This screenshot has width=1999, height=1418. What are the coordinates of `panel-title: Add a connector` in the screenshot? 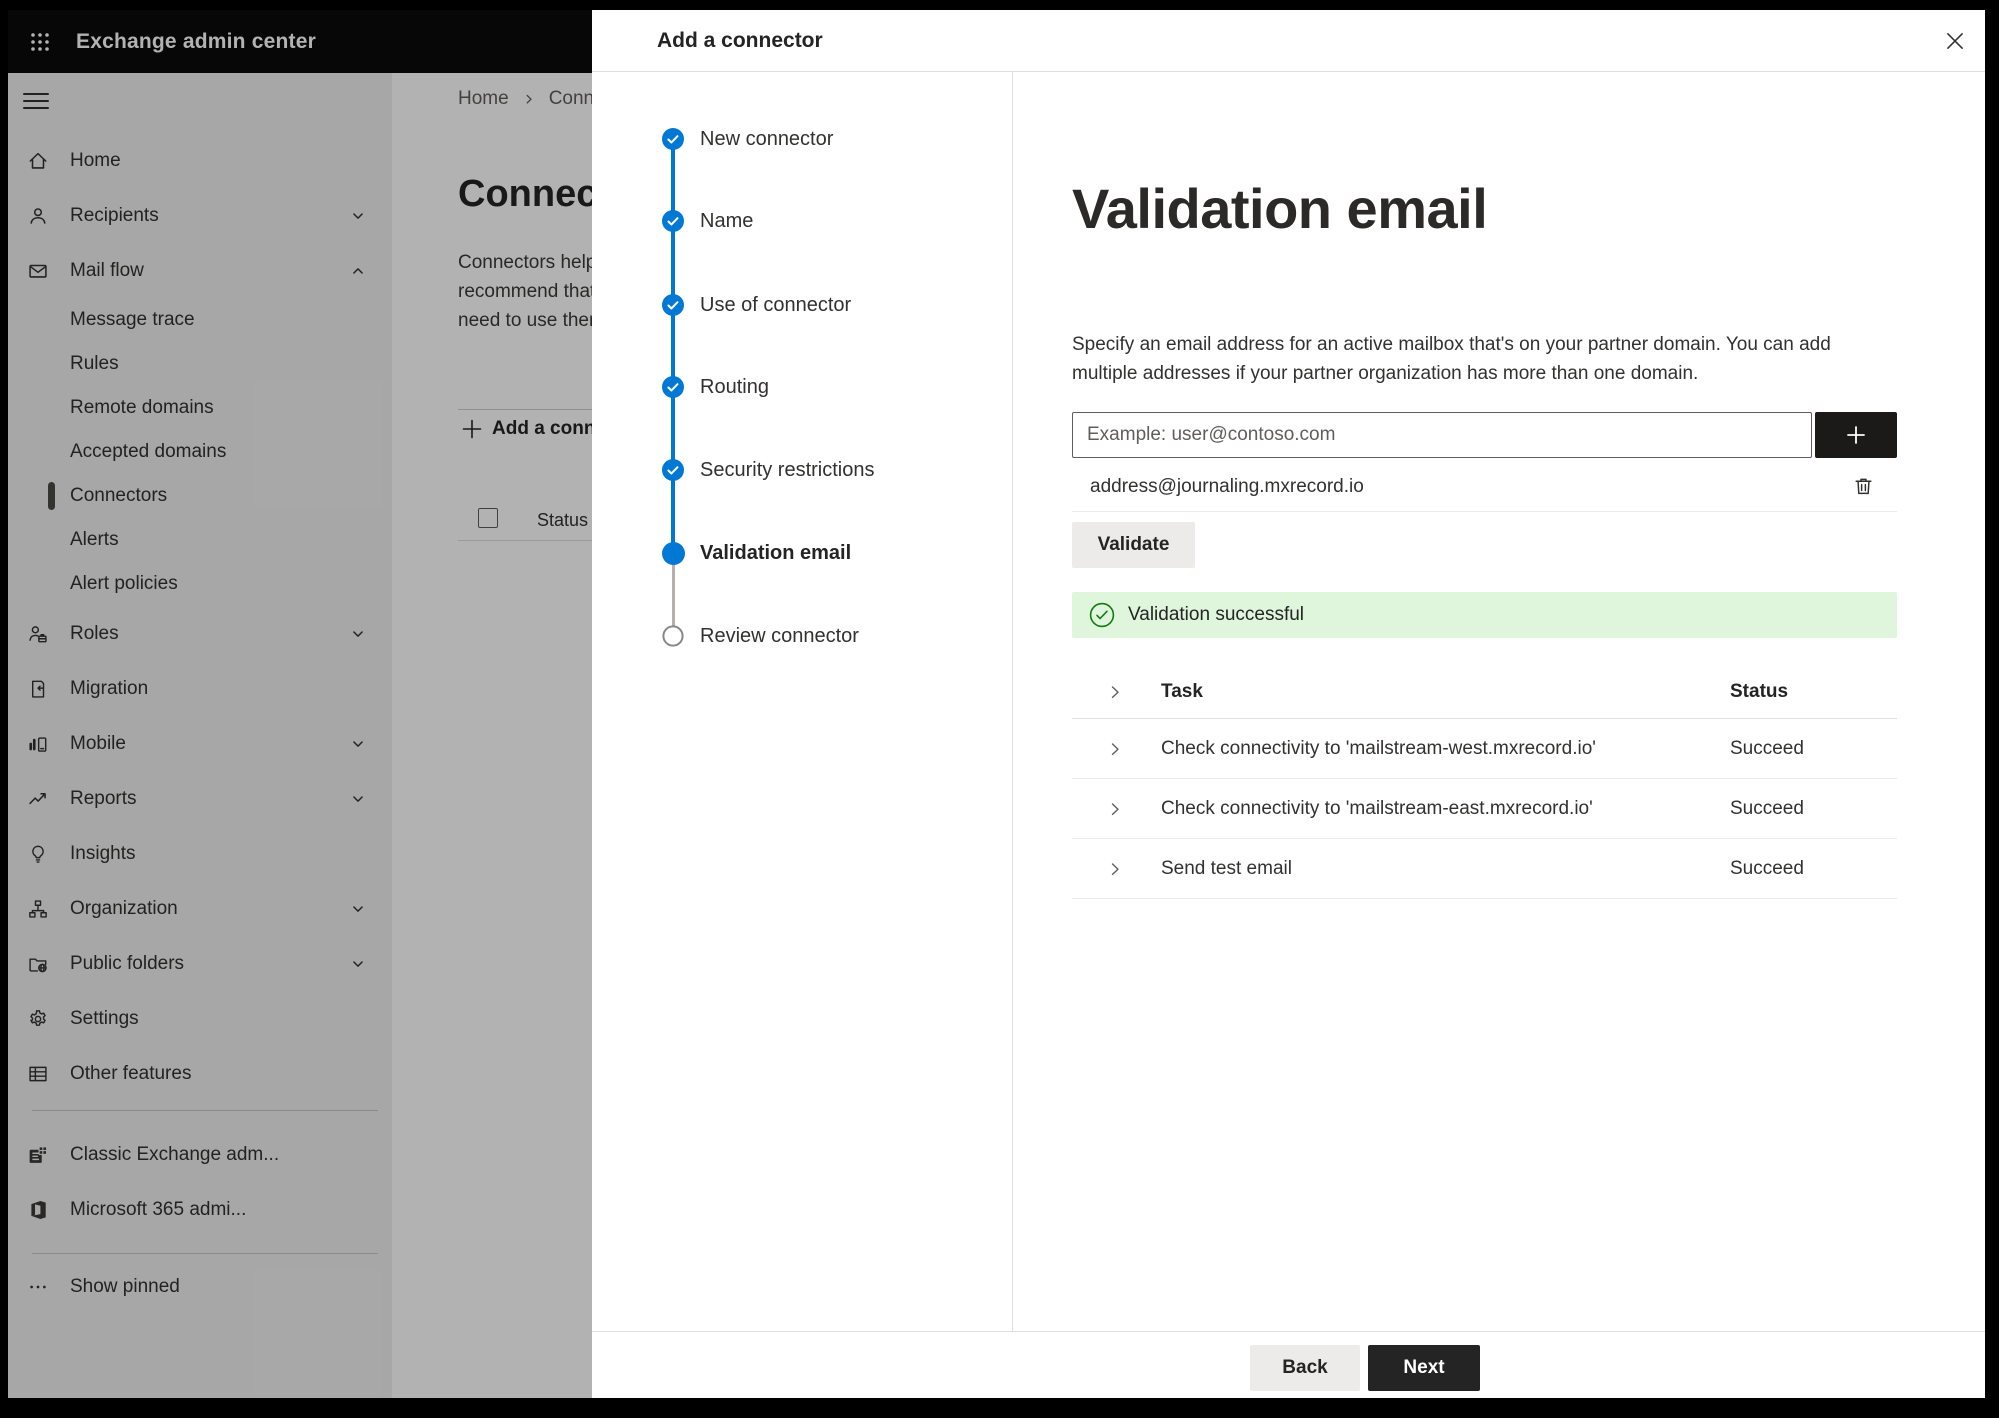 It's located at (740, 40).